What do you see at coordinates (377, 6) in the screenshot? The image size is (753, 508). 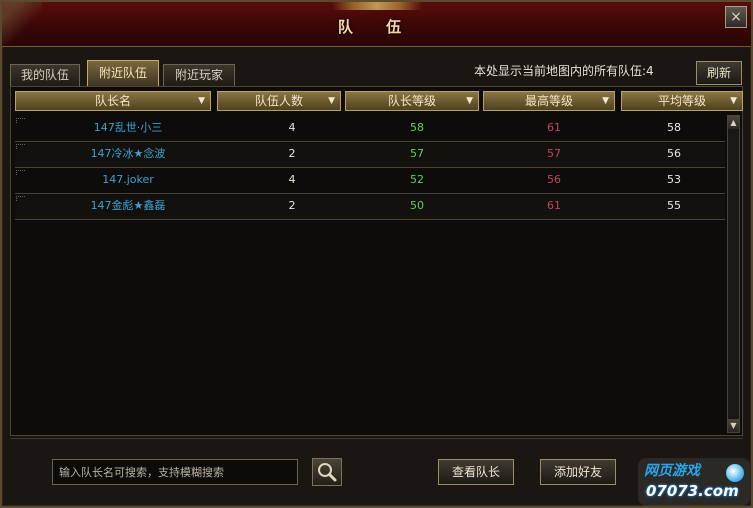 I see `title-ornament` at bounding box center [377, 6].